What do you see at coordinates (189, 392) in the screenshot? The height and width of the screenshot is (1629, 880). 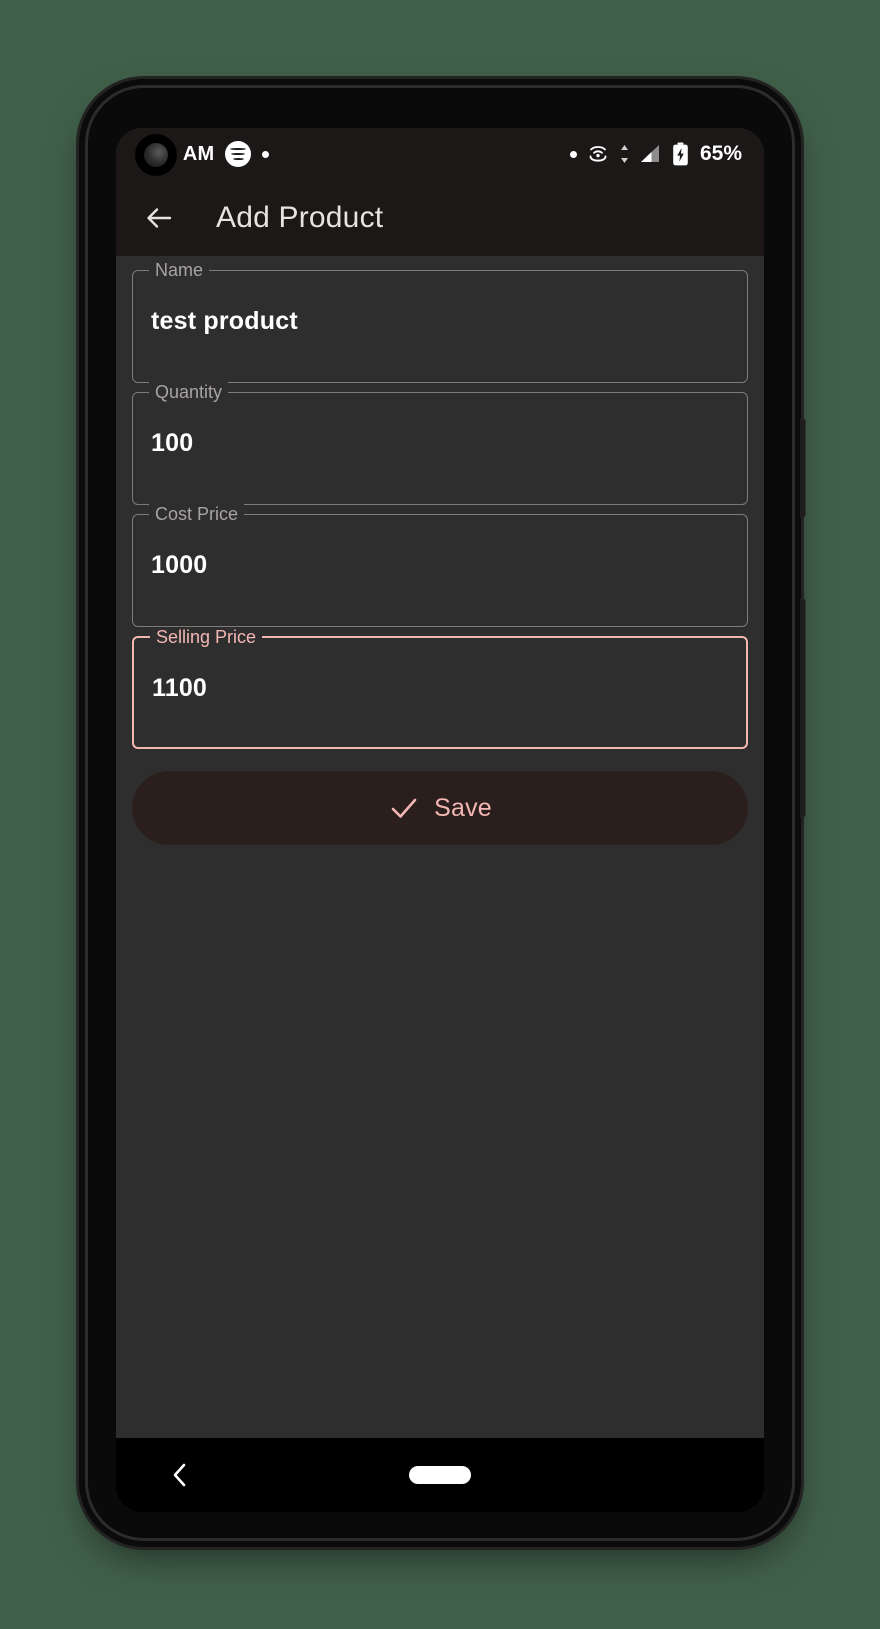 I see `field-label-quantity: Quantity` at bounding box center [189, 392].